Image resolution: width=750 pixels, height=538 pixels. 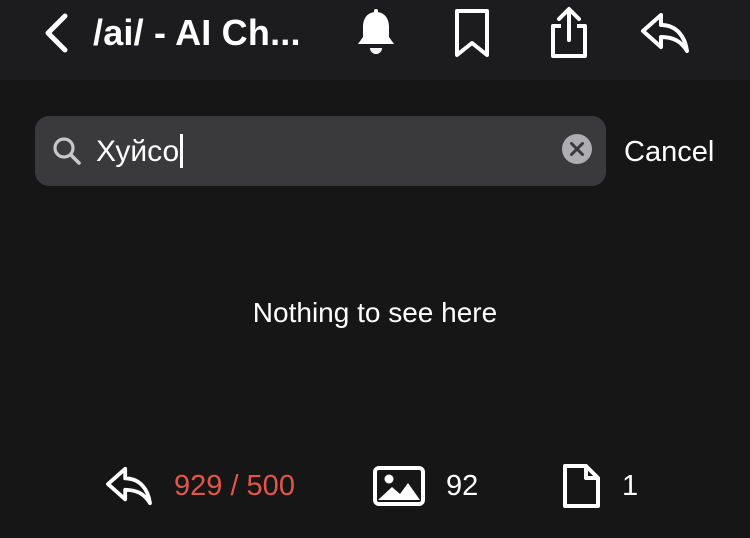 I want to click on clear-icon, so click(x=577, y=149).